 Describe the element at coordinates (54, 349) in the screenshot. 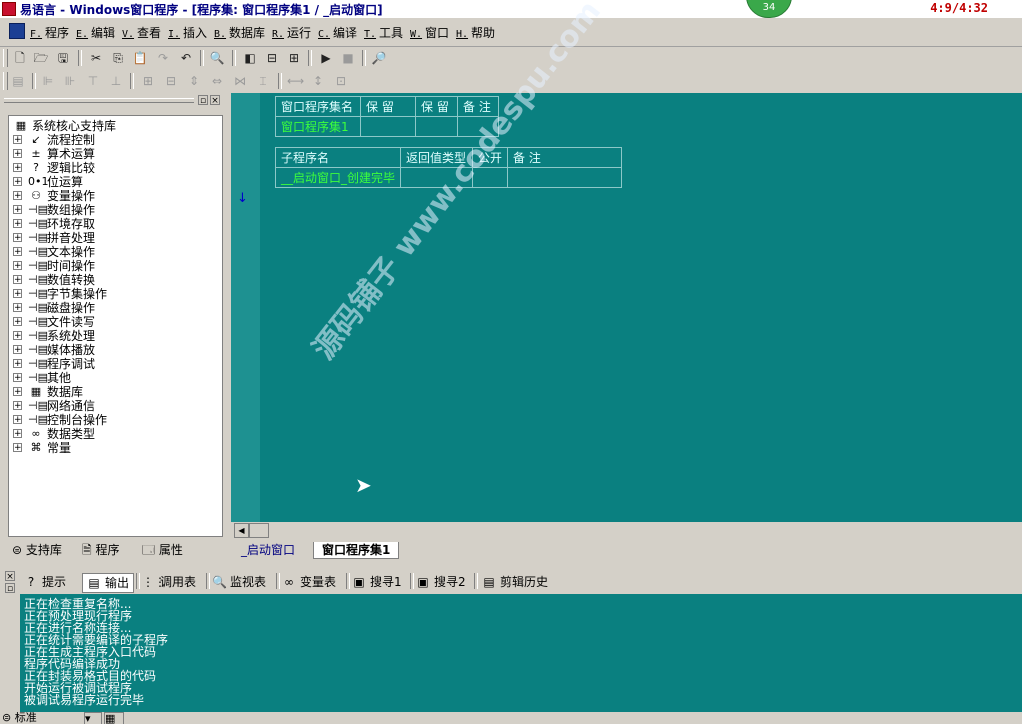

I see `tree-item: + ⊣▤媒体播放` at that location.